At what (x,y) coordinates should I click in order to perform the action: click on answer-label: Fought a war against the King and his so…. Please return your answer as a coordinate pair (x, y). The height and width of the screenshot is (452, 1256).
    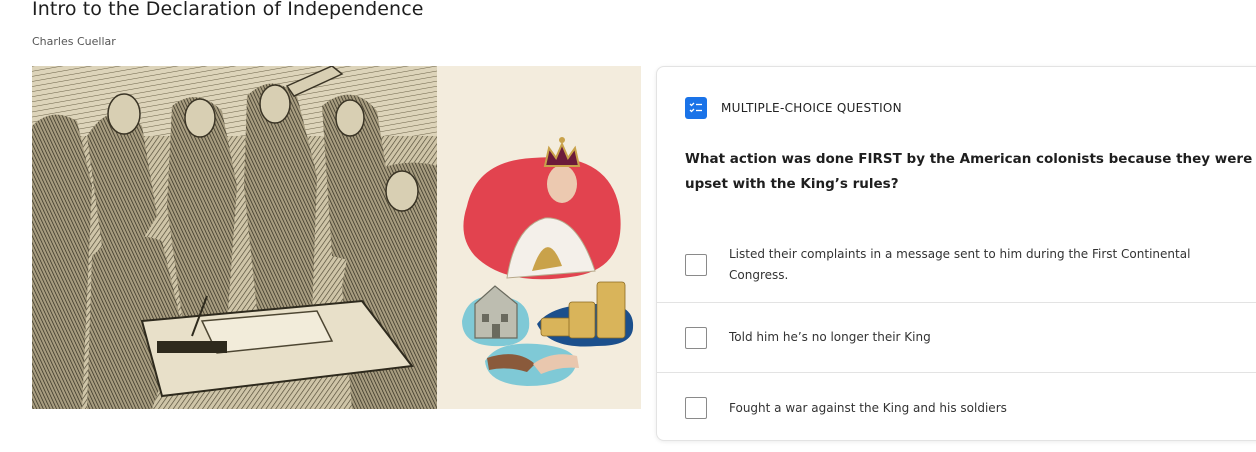
    Looking at the image, I should click on (868, 407).